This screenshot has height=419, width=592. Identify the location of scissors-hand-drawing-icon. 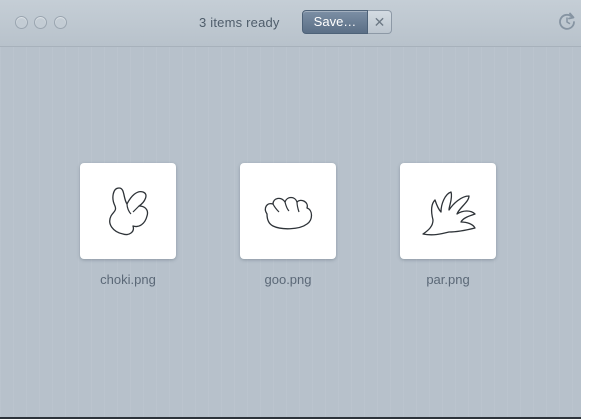
(129, 211).